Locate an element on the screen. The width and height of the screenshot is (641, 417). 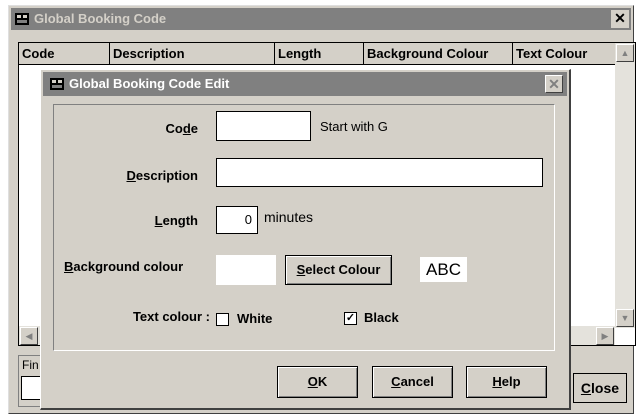
column-header-code: Code is located at coordinates (64, 53).